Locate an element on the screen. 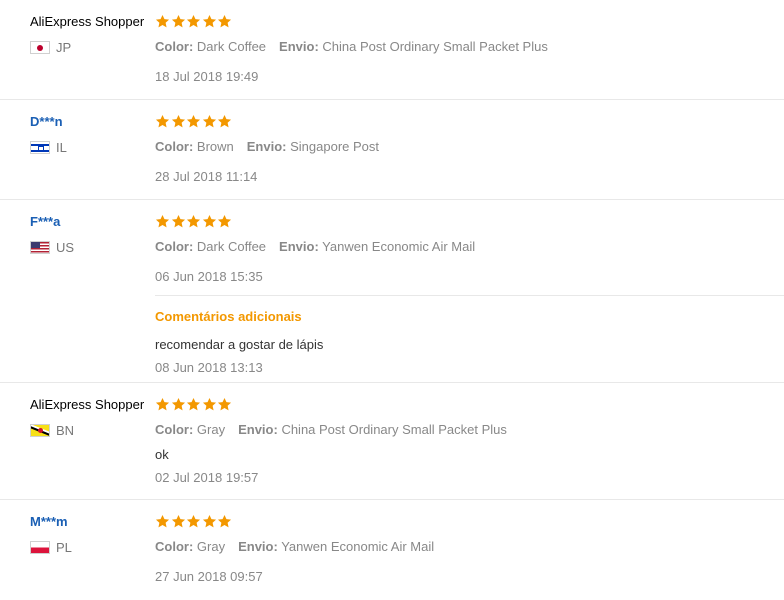 The height and width of the screenshot is (600, 784). usa-flag-icon is located at coordinates (40, 247).